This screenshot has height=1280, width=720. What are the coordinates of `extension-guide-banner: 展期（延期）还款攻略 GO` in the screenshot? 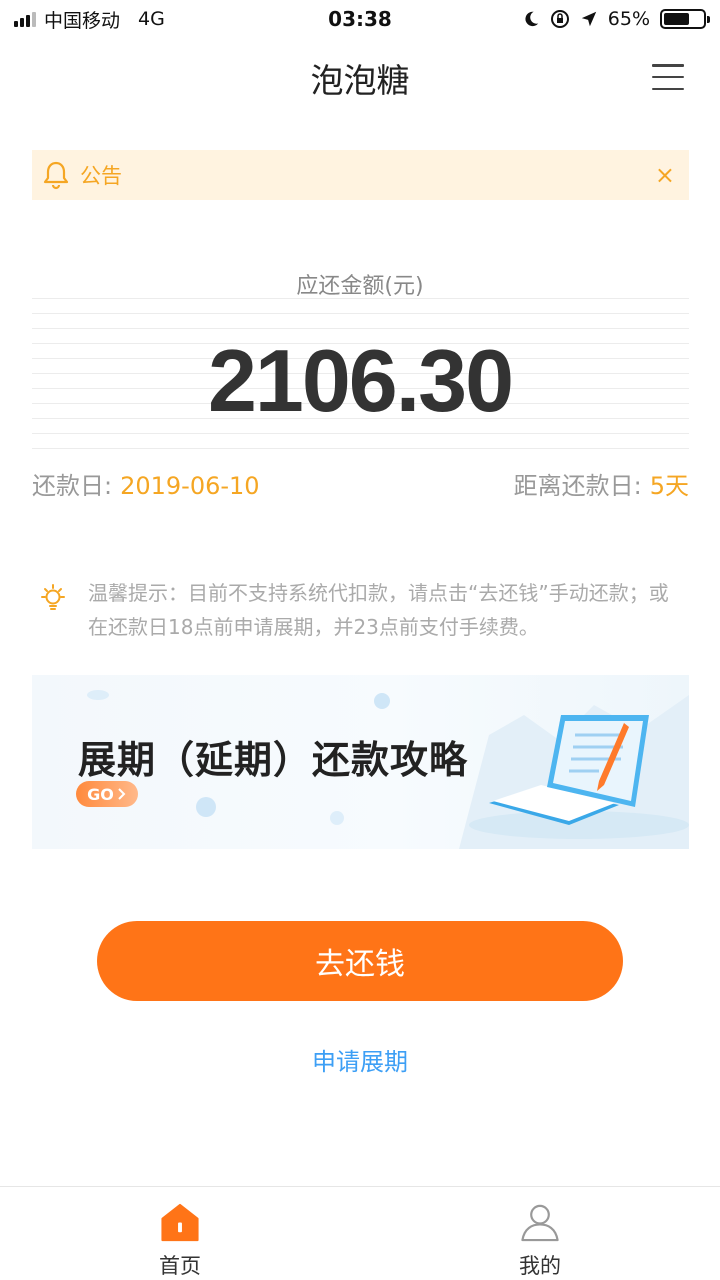 It's located at (360, 762).